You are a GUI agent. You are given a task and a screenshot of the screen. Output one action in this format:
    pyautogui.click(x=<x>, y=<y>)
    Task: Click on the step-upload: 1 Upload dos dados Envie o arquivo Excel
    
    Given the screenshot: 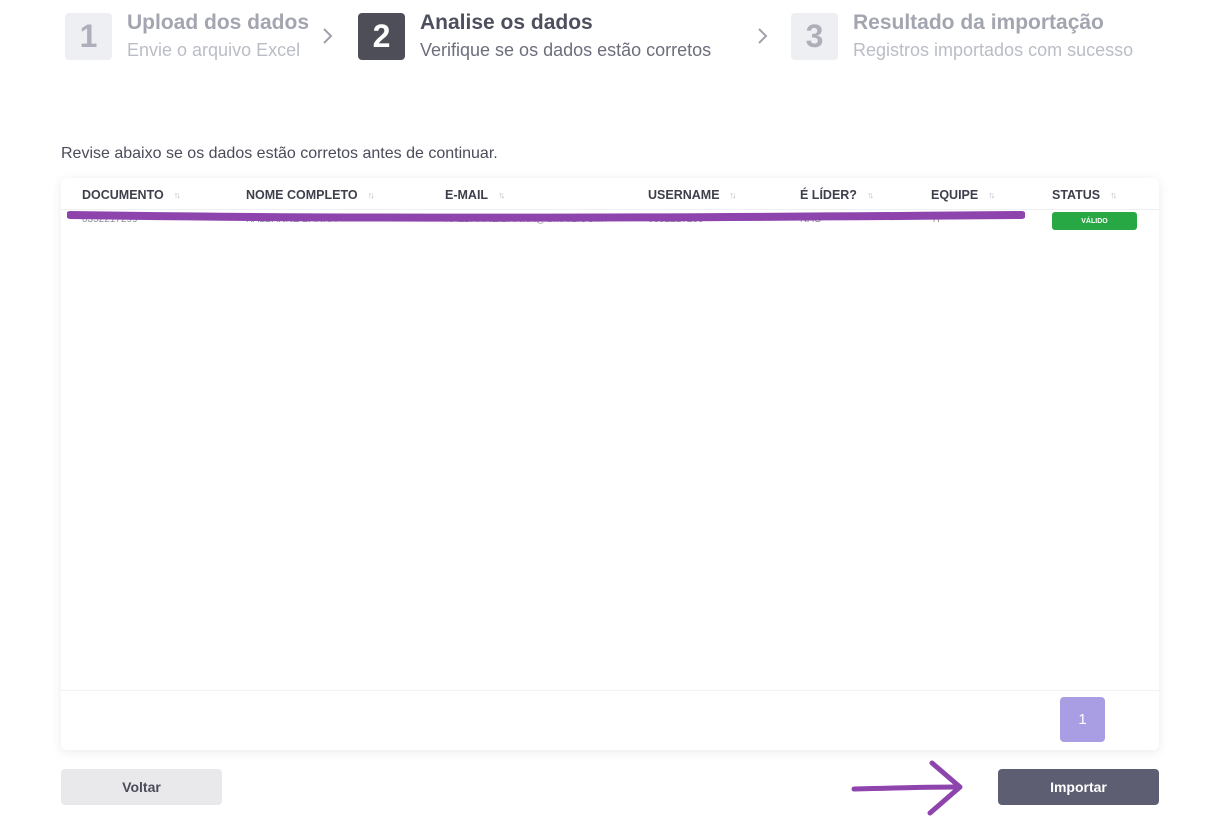 What is the action you would take?
    pyautogui.click(x=187, y=36)
    